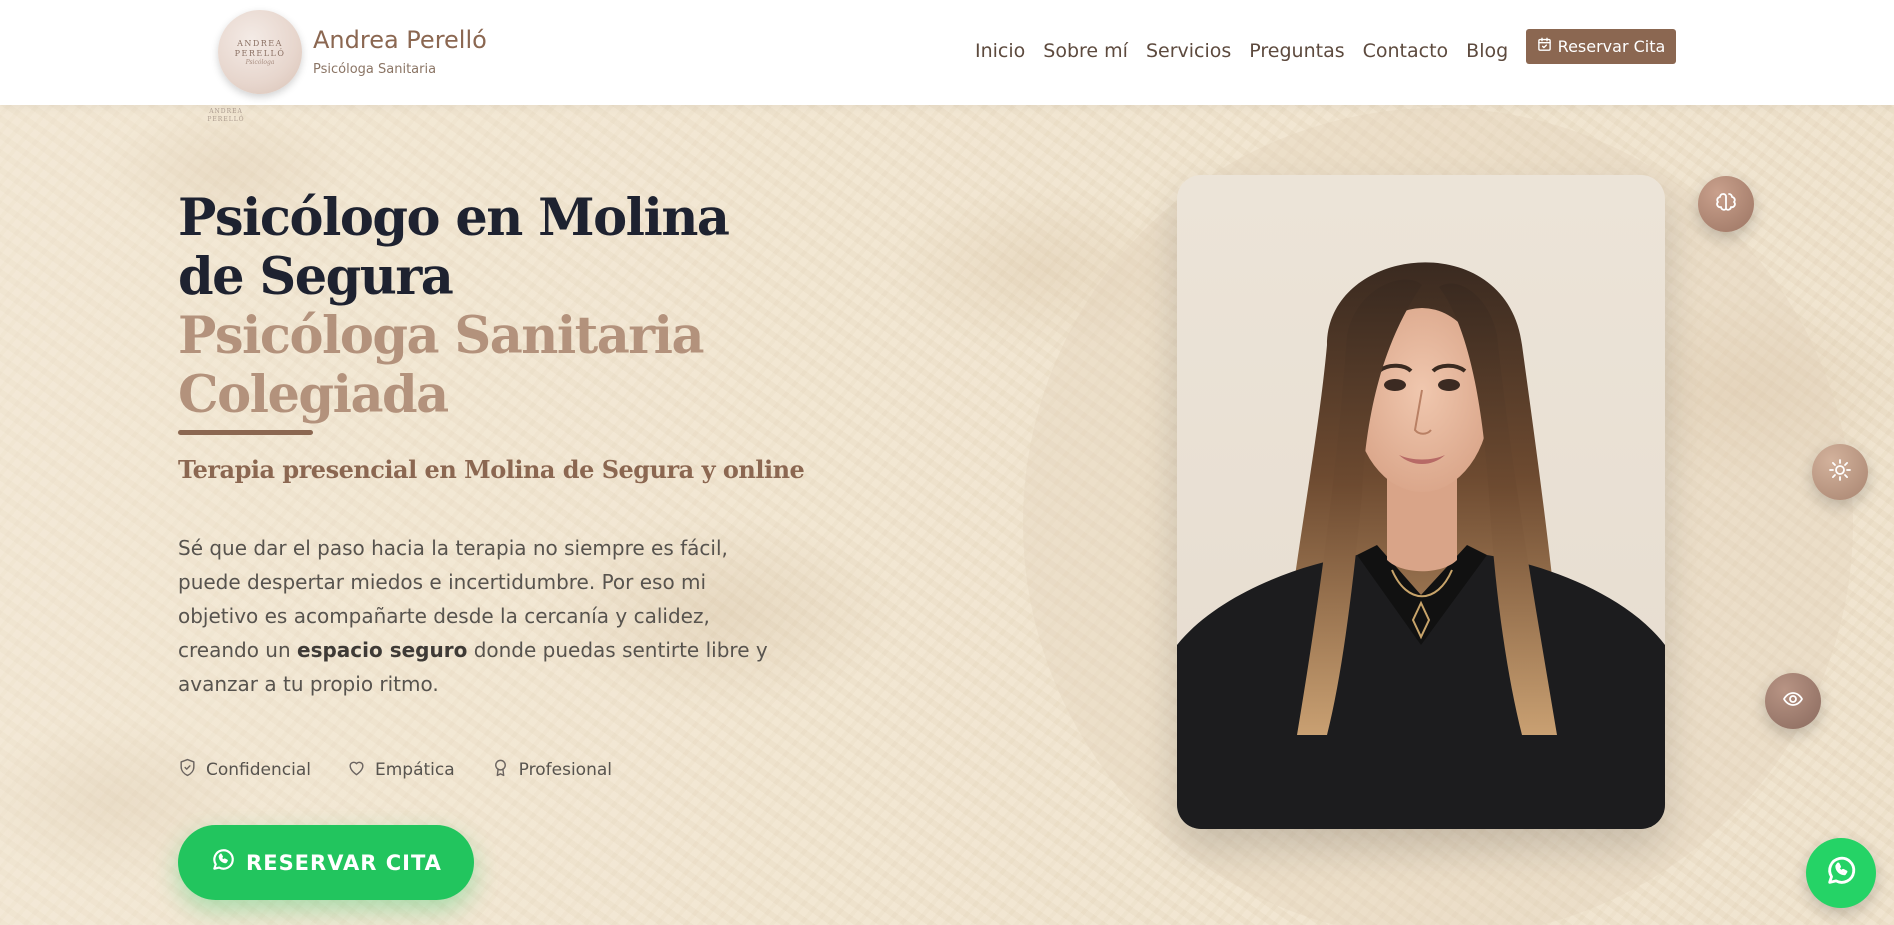 The width and height of the screenshot is (1894, 925). I want to click on title-underline, so click(245, 432).